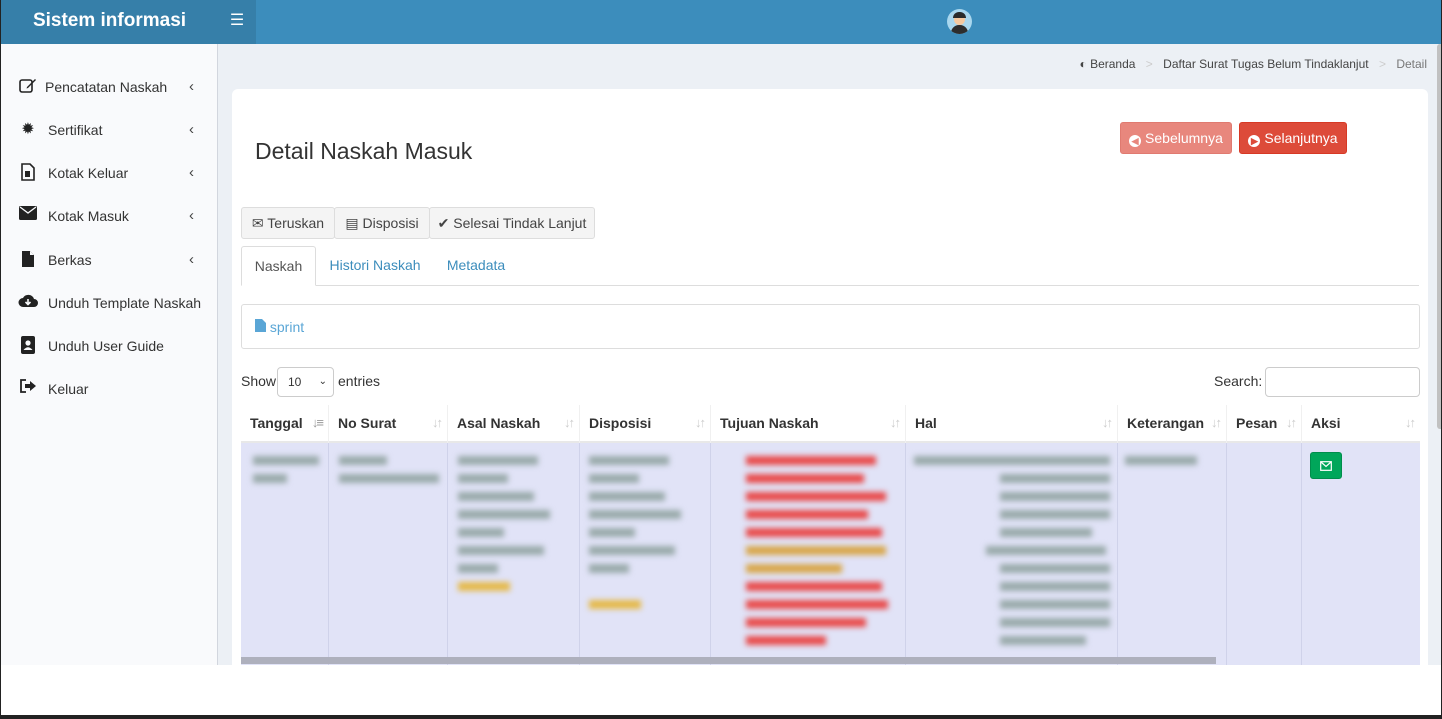  What do you see at coordinates (322, 381) in the screenshot?
I see `chevron-down-icon: ⌄` at bounding box center [322, 381].